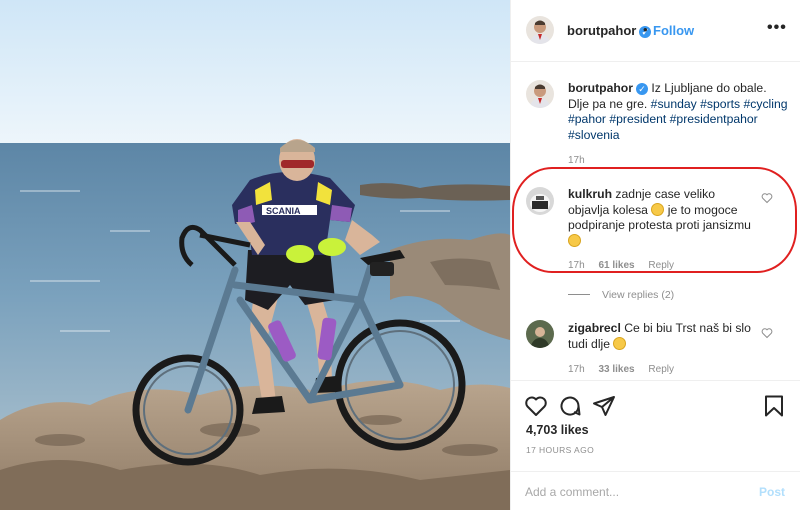 The image size is (800, 510). What do you see at coordinates (576, 160) in the screenshot?
I see `caption-time: 17h` at bounding box center [576, 160].